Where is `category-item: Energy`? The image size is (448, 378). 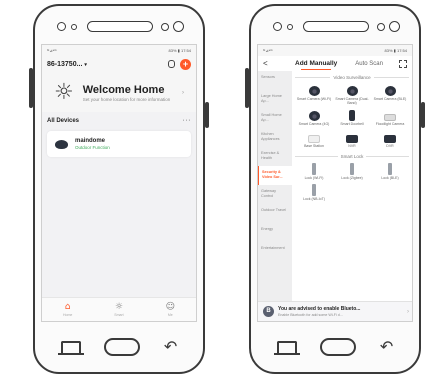
category-item: Energy is located at coordinates (275, 232).